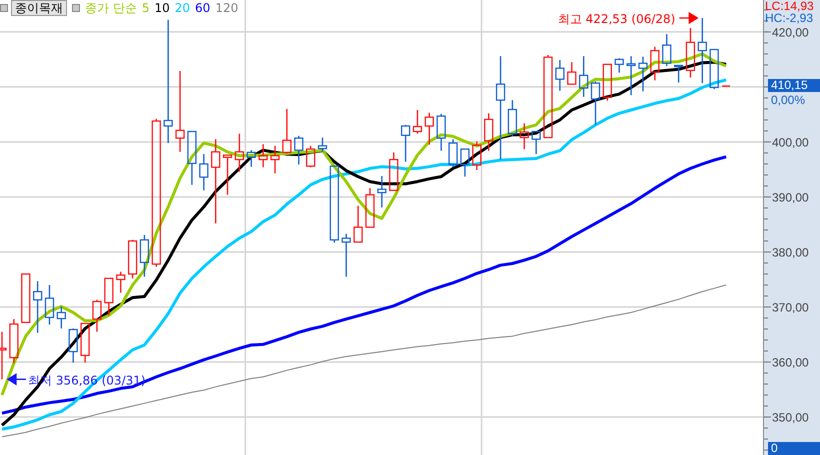 The width and height of the screenshot is (820, 455). Describe the element at coordinates (617, 19) in the screenshot. I see `annotation-label: 최고 422,53 (06/28)` at that location.